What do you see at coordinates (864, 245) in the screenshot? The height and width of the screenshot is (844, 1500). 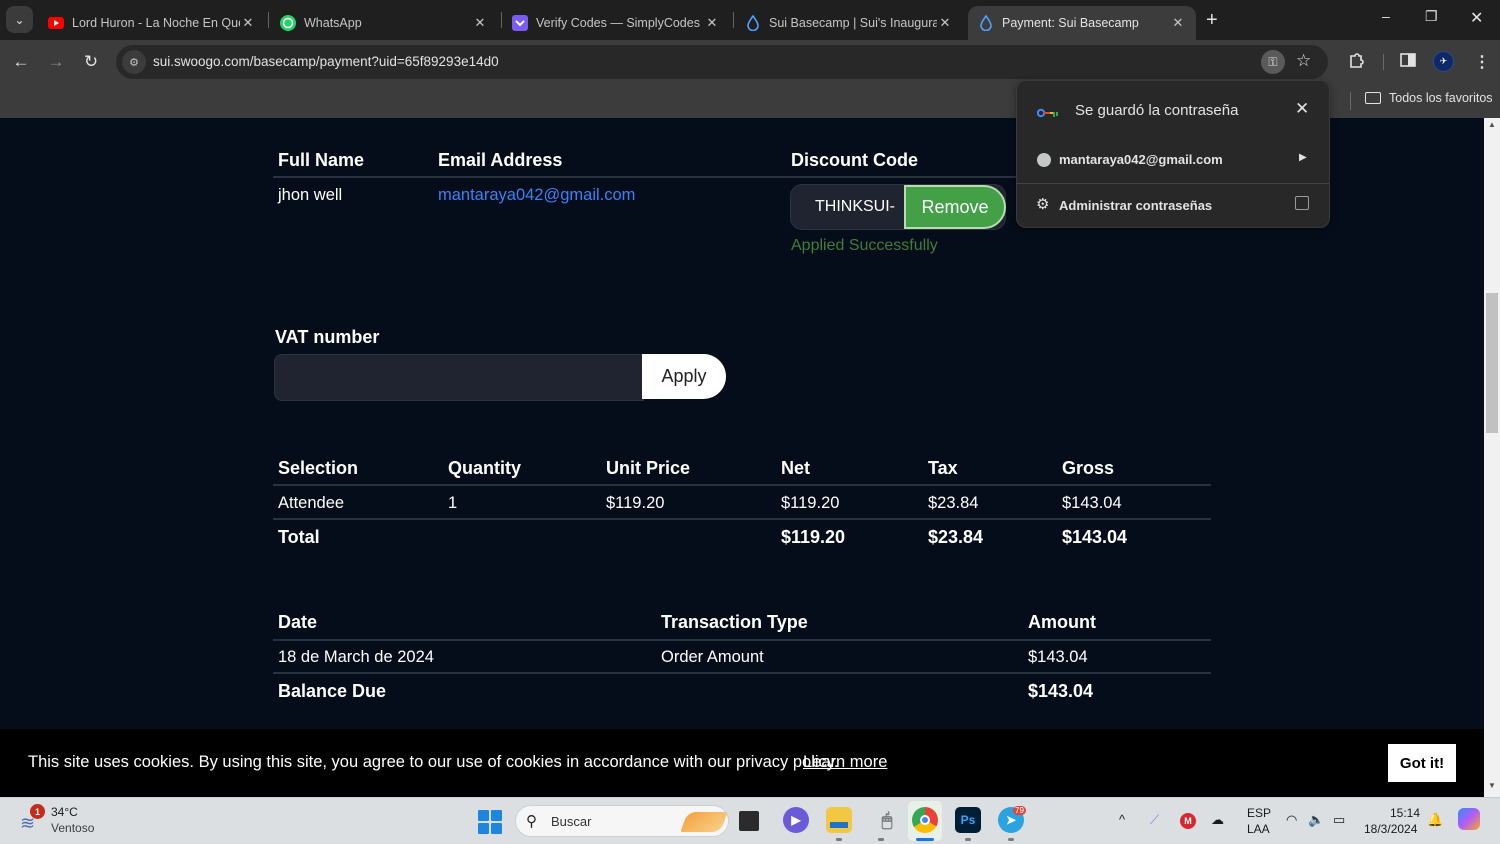 I see `discount-applied-message: Applied Successfully` at bounding box center [864, 245].